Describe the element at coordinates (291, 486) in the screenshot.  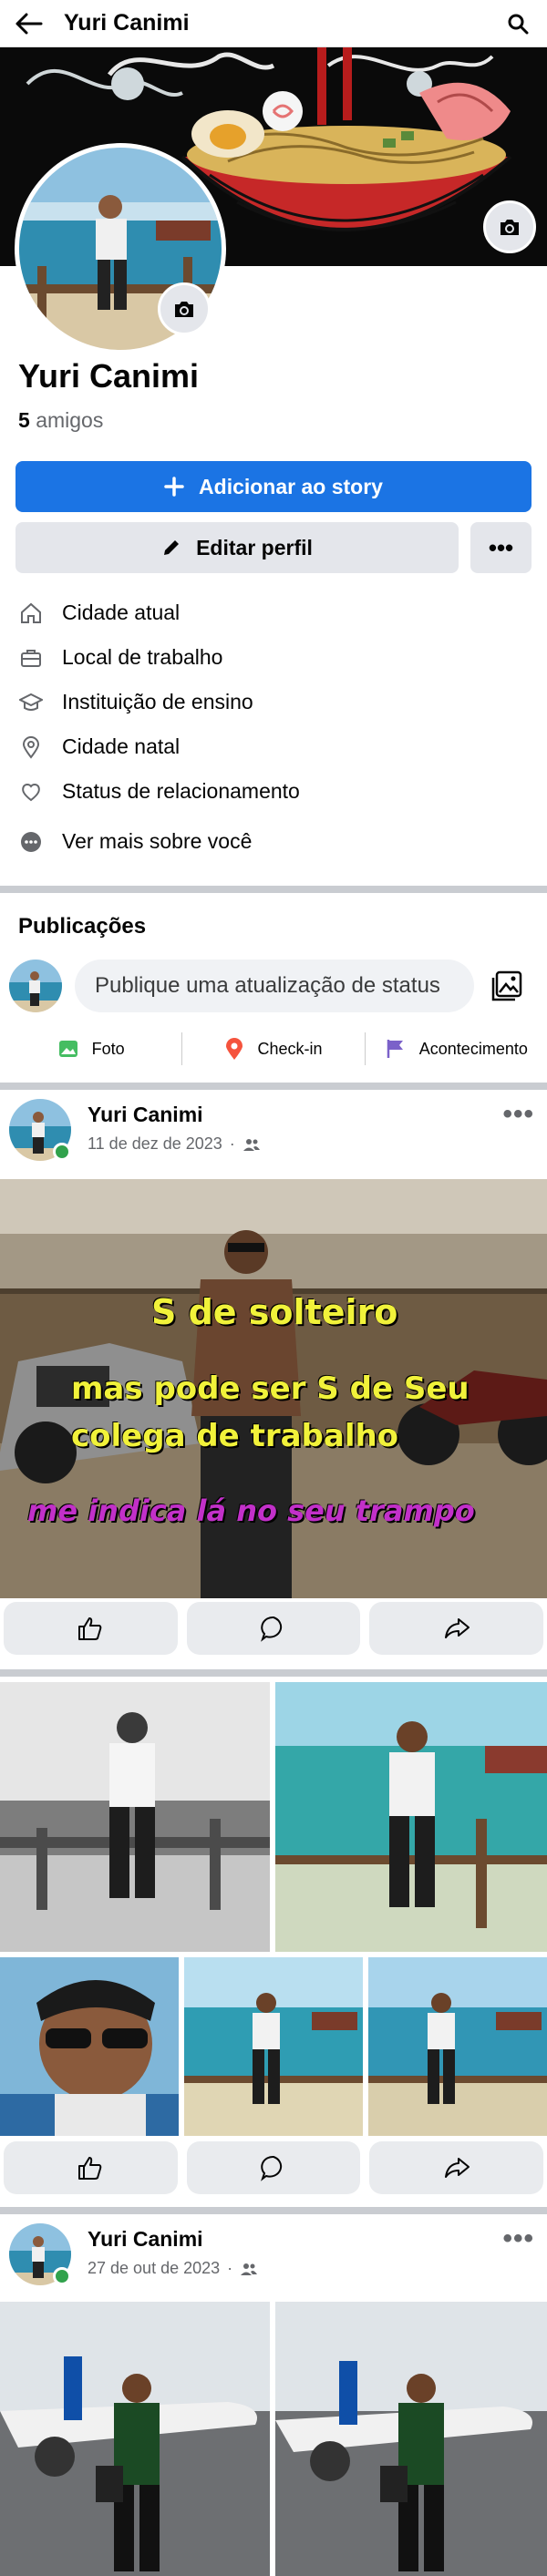
I see `add-to-story-label: Adicionar ao story` at that location.